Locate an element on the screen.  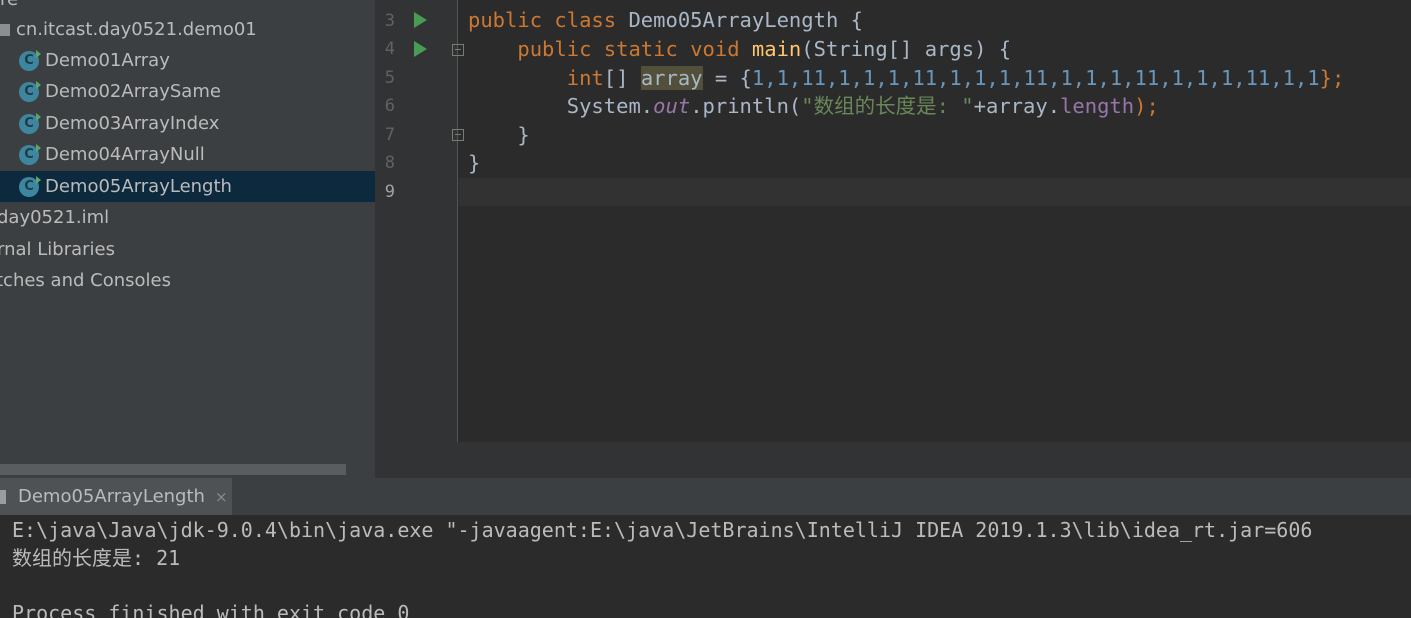
tree-item-class: Demo03ArrayIndex is located at coordinates (187, 123).